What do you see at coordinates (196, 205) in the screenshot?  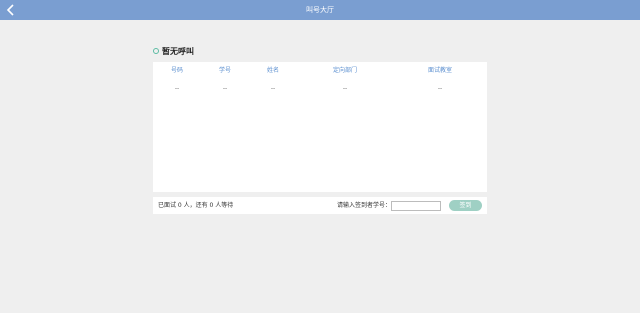 I see `queue-summary: 已面试 0 人，还有 0 人等待` at bounding box center [196, 205].